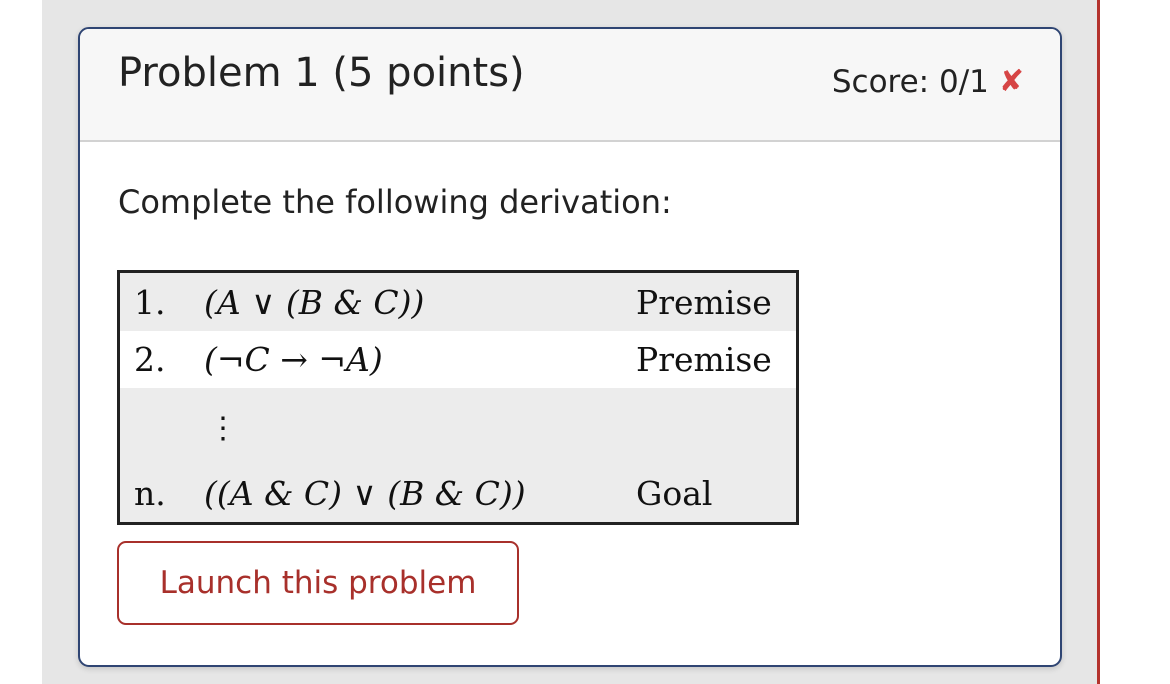  I want to click on right-border-rule, so click(1098, 342).